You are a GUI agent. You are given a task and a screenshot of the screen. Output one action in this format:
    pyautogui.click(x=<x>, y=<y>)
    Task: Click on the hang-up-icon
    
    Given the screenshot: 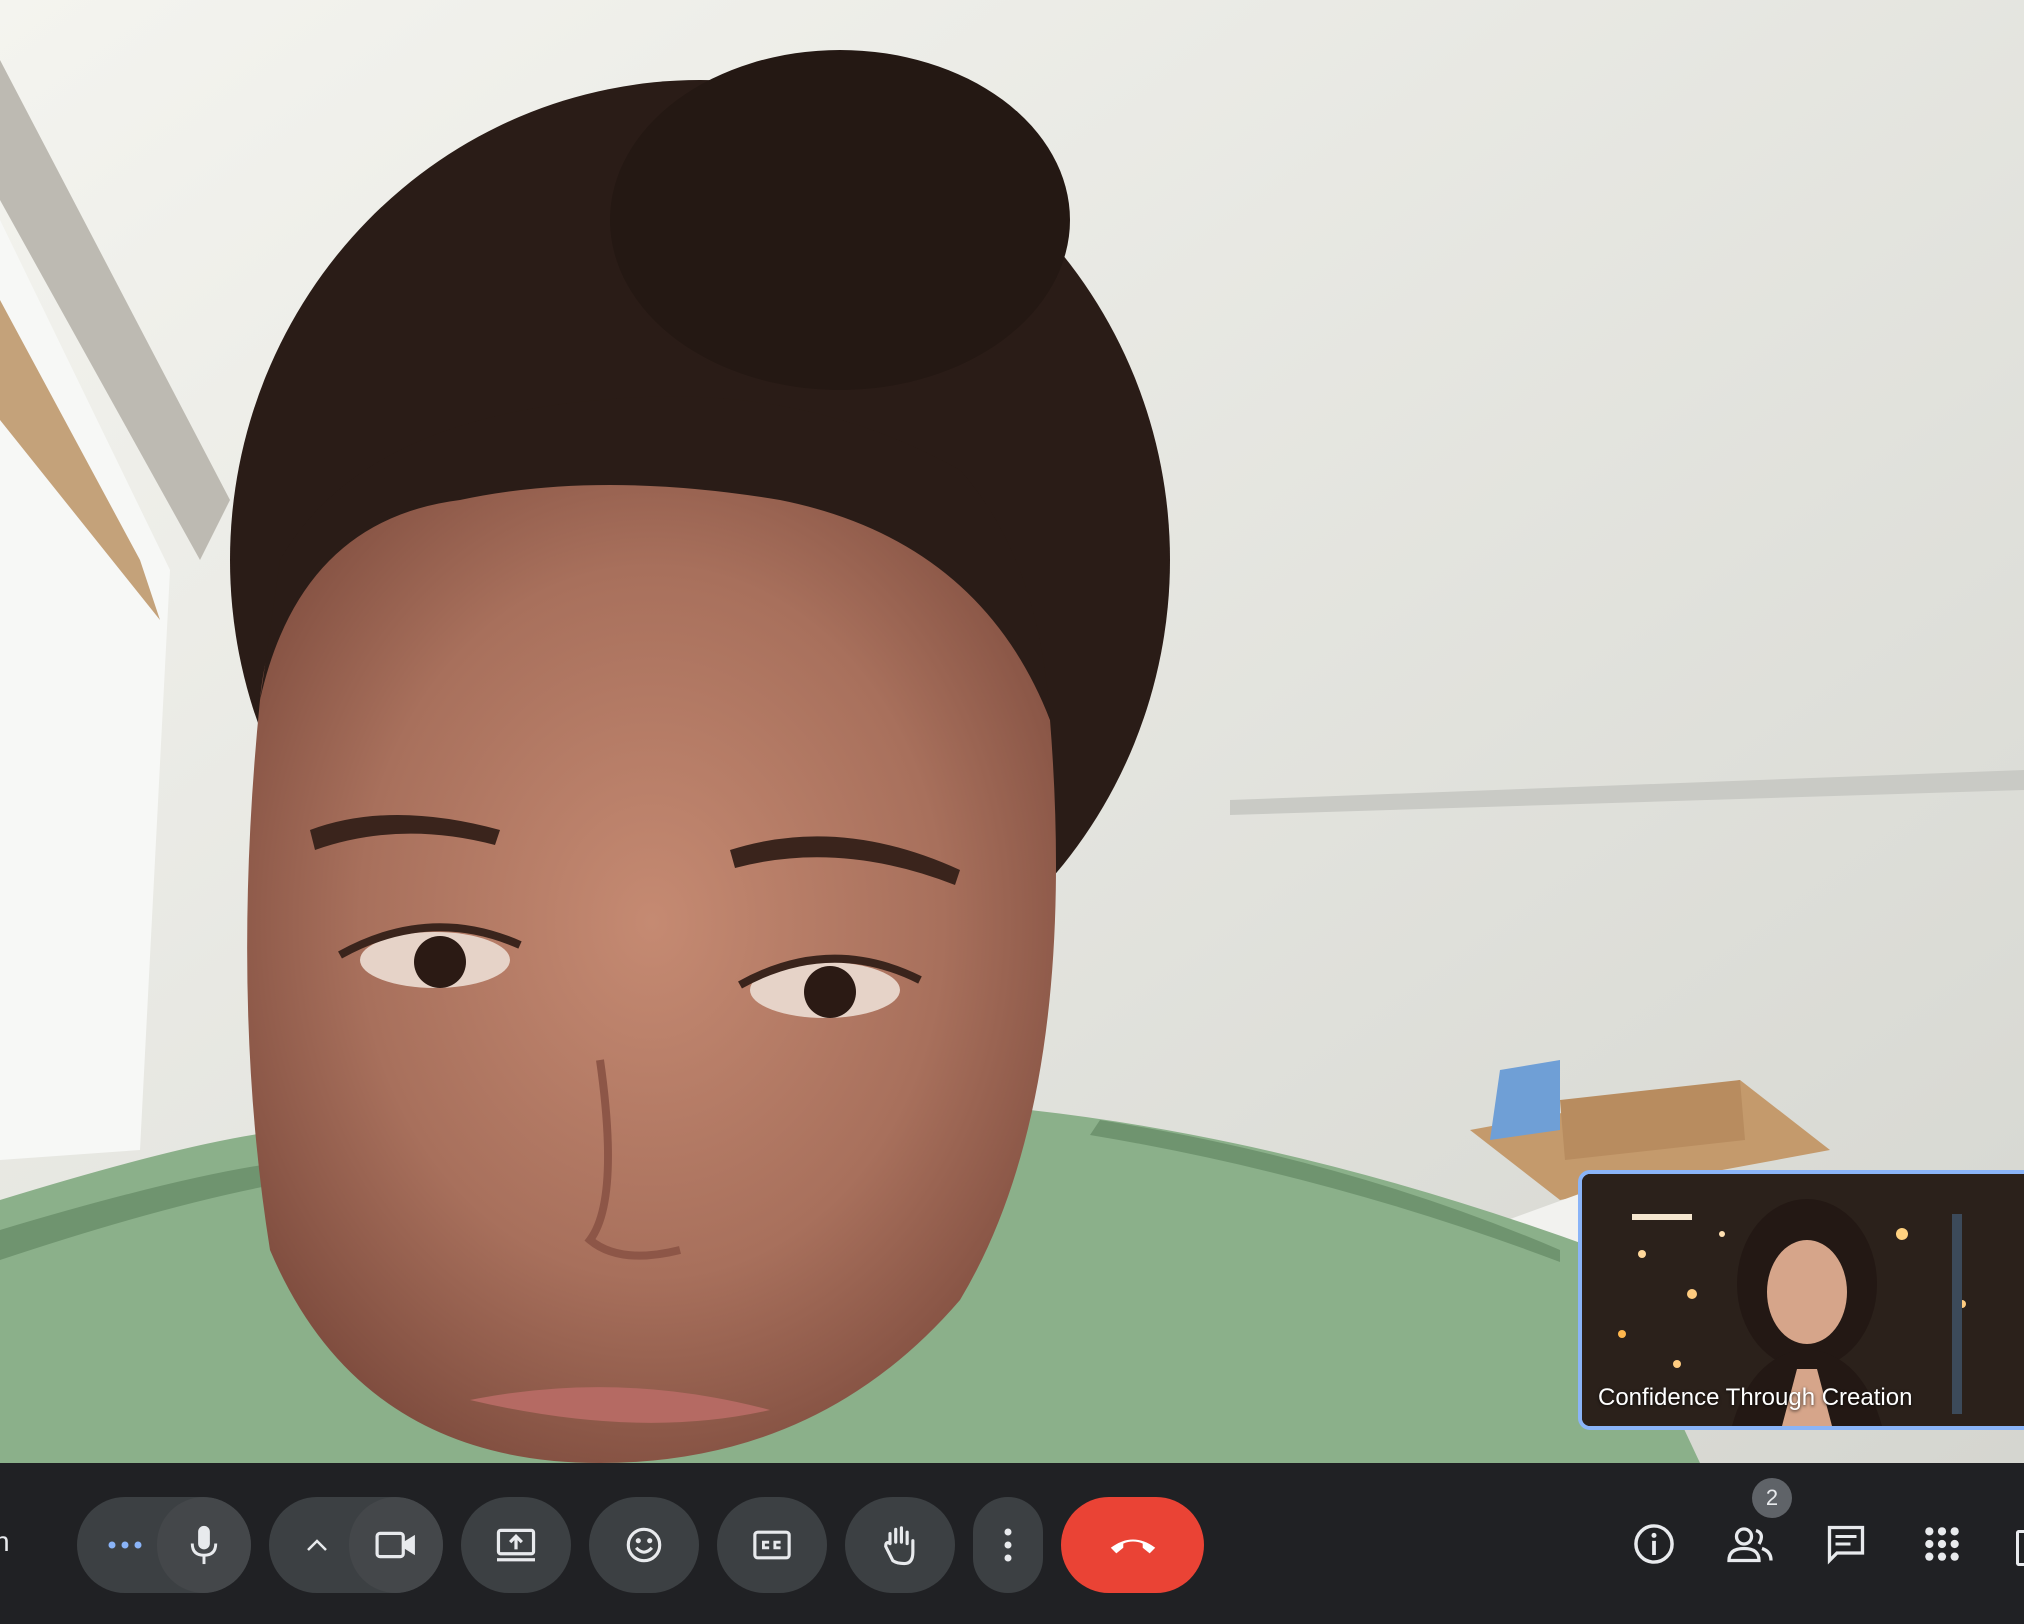 What is the action you would take?
    pyautogui.click(x=1132, y=1546)
    